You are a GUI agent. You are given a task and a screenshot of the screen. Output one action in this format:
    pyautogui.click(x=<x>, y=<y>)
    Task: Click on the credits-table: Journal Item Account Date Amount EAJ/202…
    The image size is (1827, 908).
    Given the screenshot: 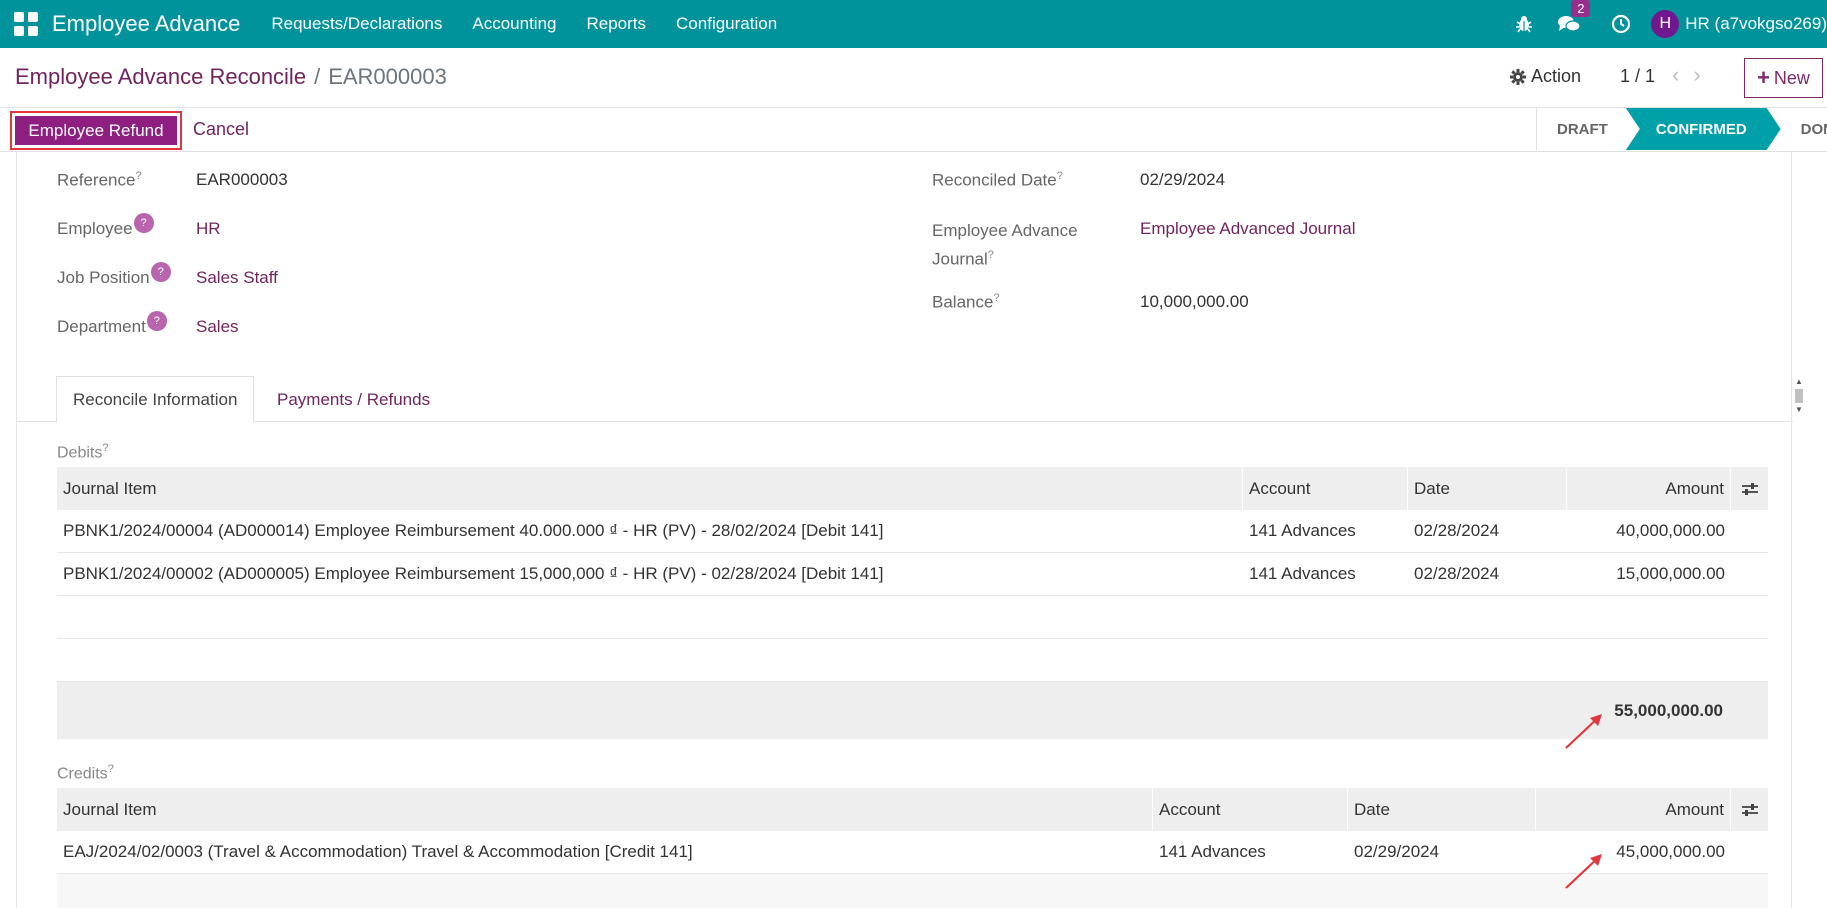 What is the action you would take?
    pyautogui.click(x=912, y=848)
    